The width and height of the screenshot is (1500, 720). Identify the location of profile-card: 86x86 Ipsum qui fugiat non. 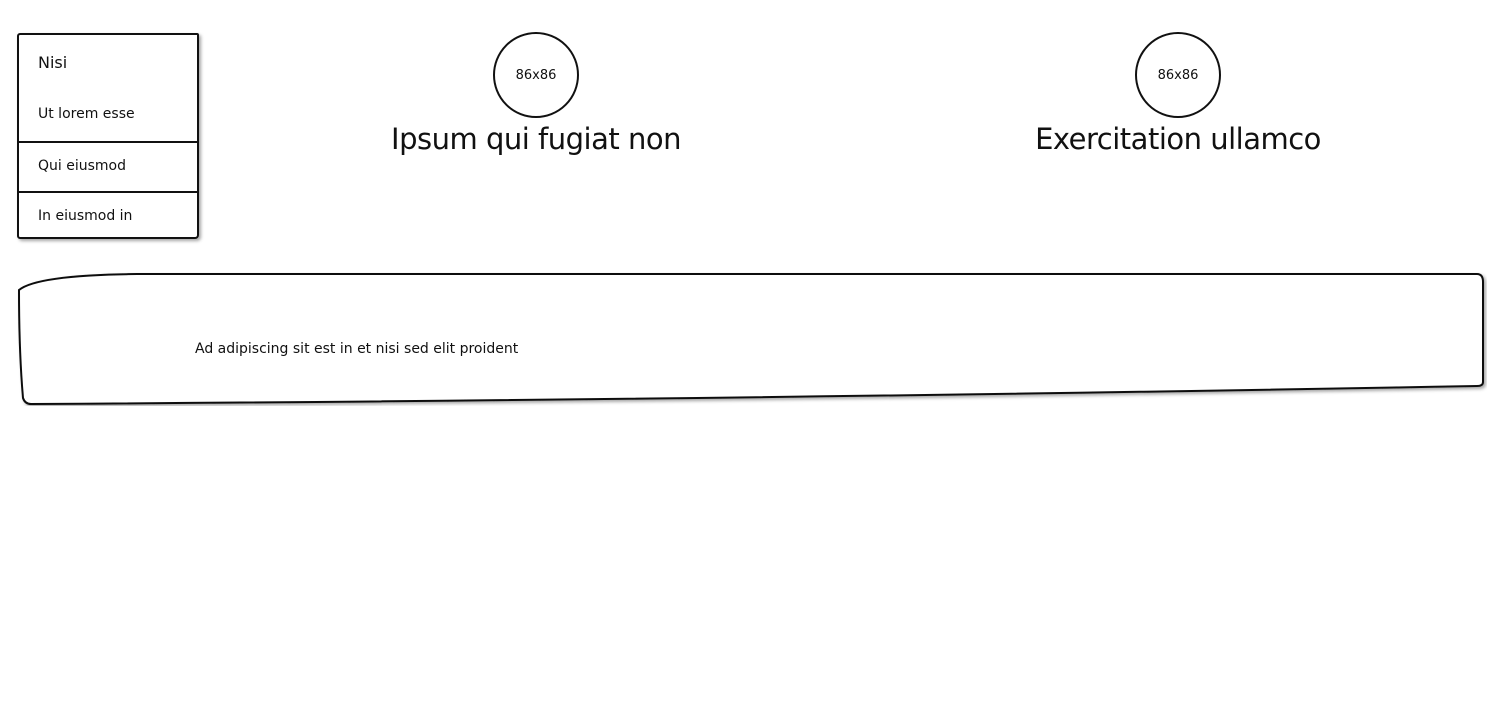
(536, 95).